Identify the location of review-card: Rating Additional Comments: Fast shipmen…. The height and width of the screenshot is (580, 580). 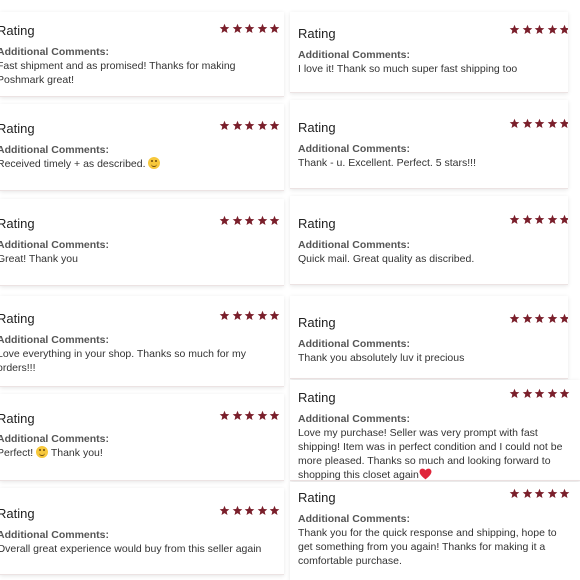
(142, 54).